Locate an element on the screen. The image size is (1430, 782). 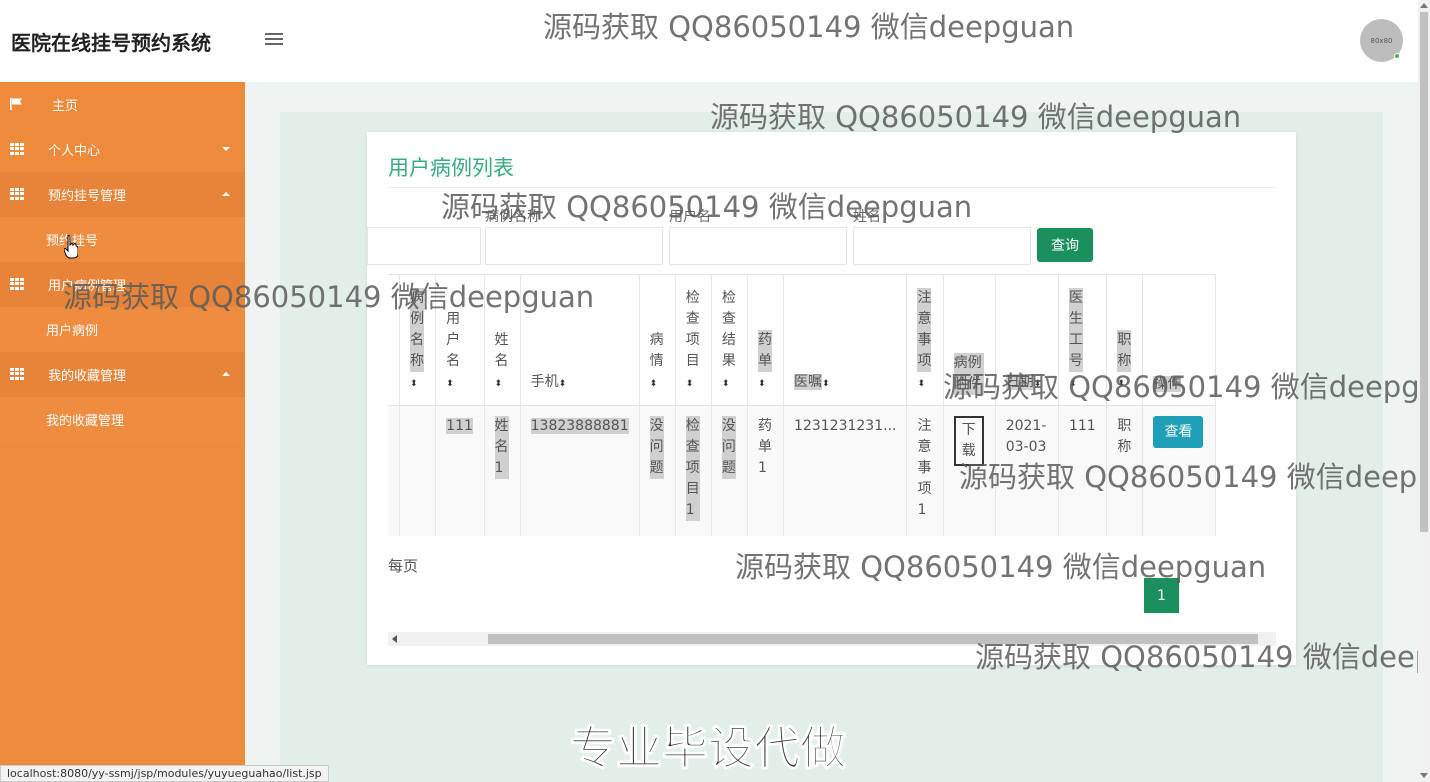
sidebar-item-label: 主页 is located at coordinates (65, 106).